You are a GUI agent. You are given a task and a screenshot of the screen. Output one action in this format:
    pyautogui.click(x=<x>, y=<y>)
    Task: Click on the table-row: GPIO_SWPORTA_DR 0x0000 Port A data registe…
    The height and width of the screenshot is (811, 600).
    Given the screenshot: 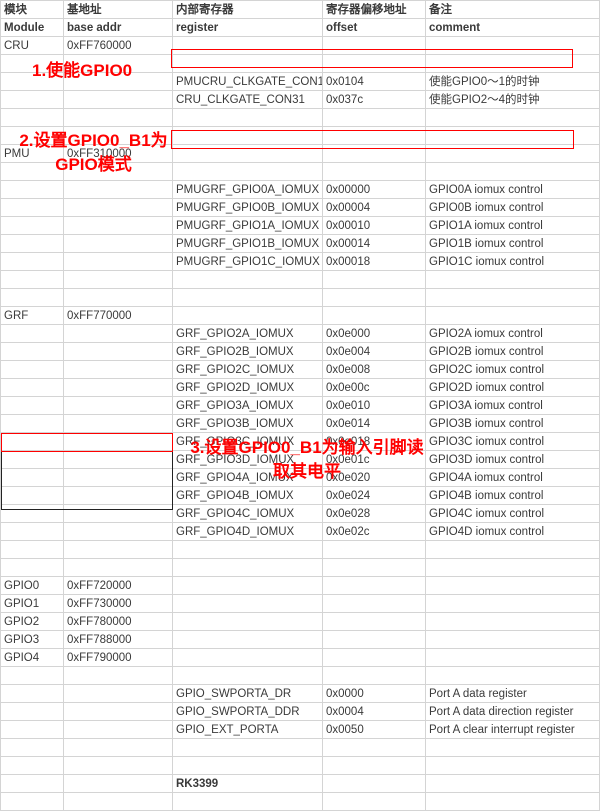 What is the action you would take?
    pyautogui.click(x=300, y=693)
    